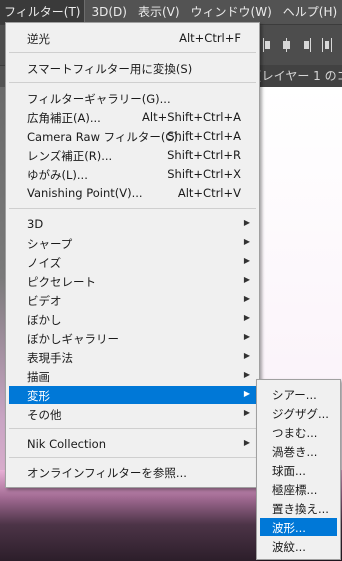 The image size is (342, 561). What do you see at coordinates (231, 12) in the screenshot?
I see `menubar-window: ウィンドウ(W)` at bounding box center [231, 12].